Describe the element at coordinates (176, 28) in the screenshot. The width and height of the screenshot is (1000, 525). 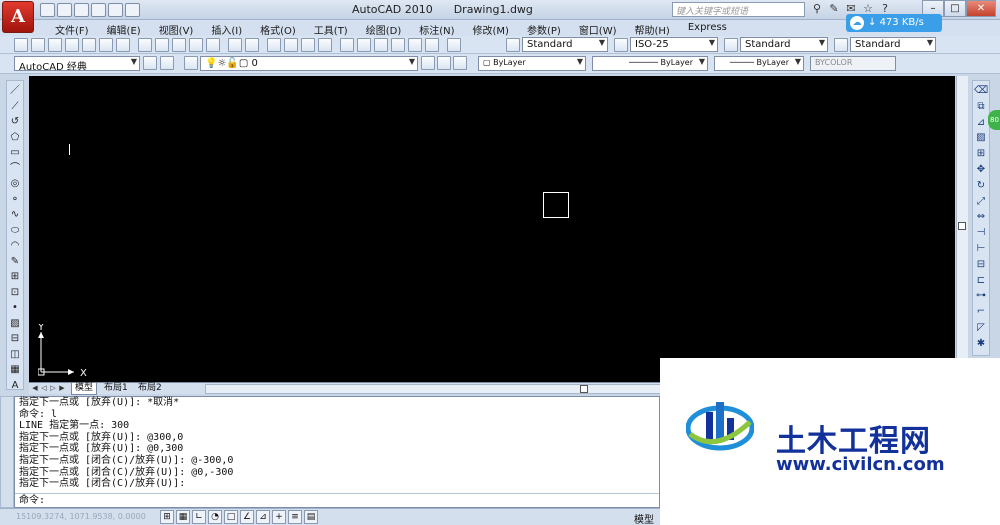
I see `menu-item: 视图(V)` at that location.